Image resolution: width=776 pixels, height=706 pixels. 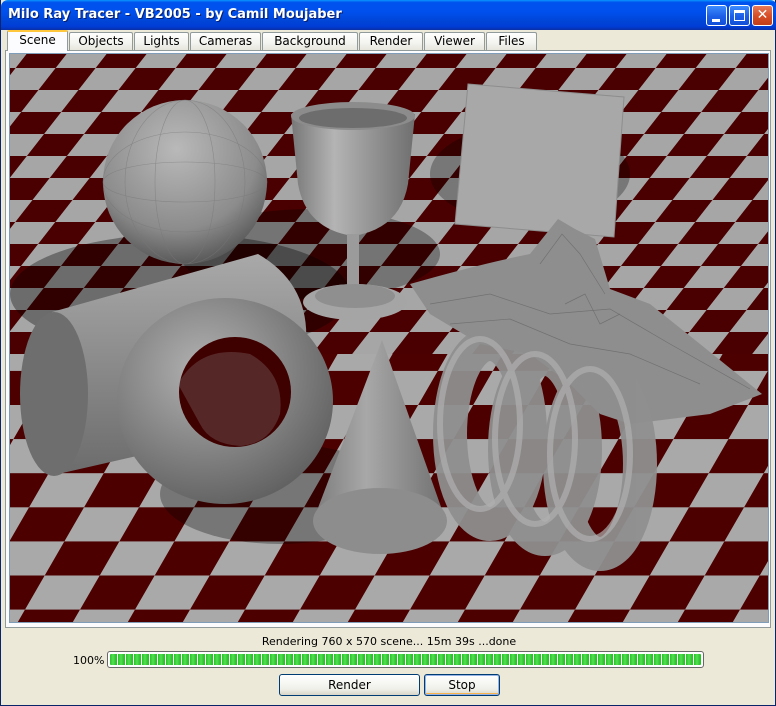 I want to click on maximize-button, so click(x=739, y=15).